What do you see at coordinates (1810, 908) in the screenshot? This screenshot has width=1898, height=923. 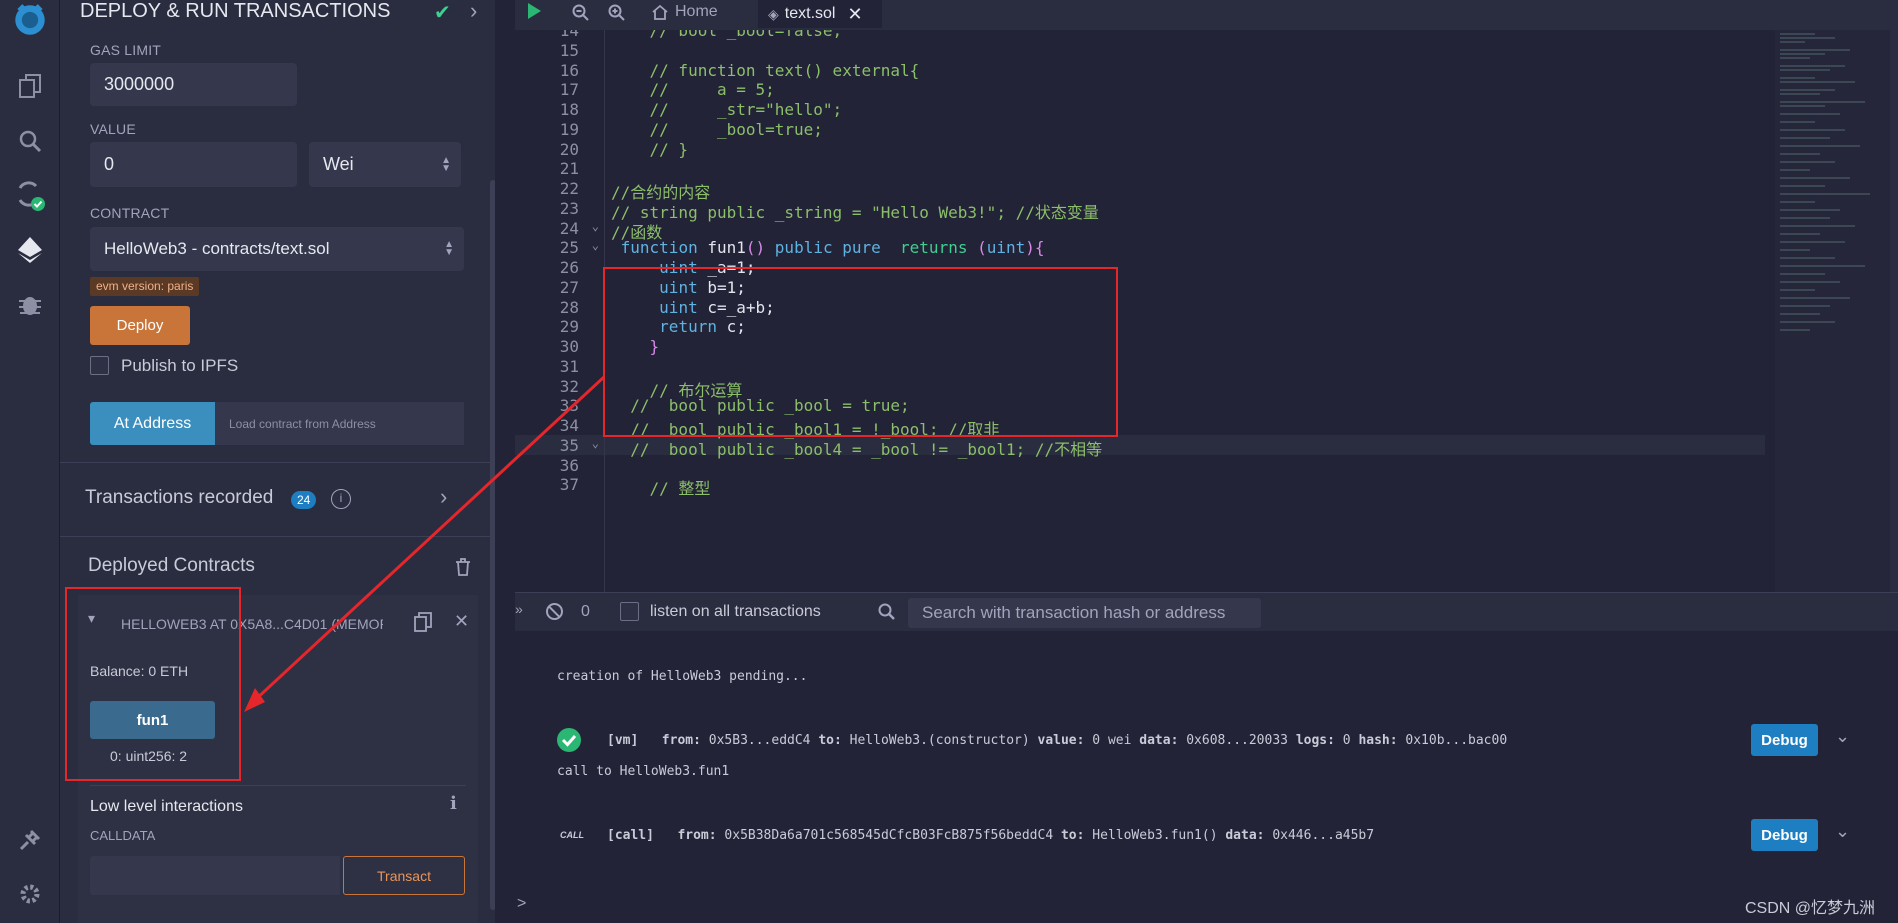 I see `csdn-watermark: CSDN @忆梦九洲` at bounding box center [1810, 908].